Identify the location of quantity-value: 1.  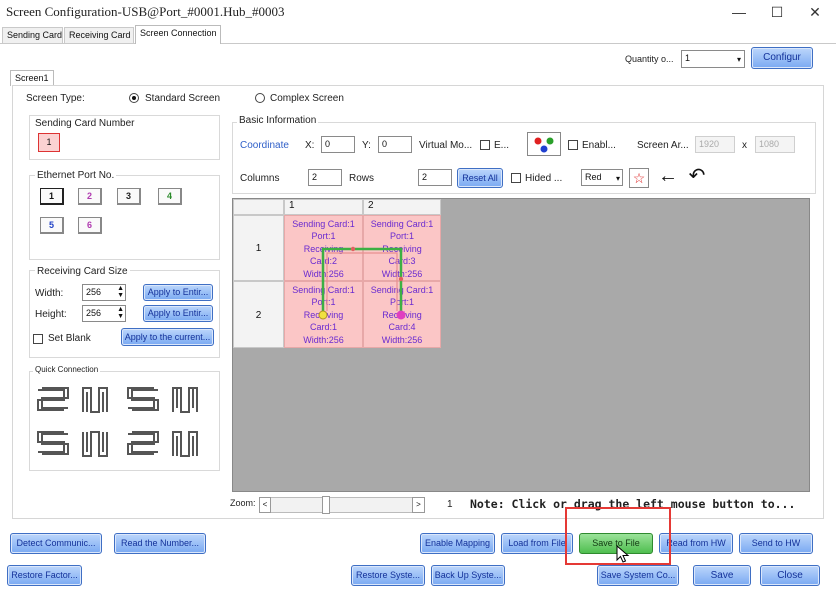
(688, 58).